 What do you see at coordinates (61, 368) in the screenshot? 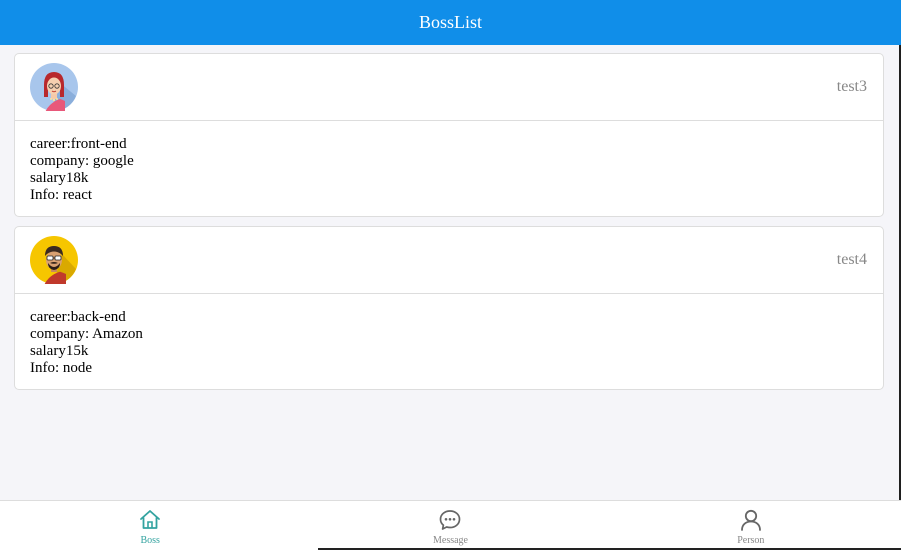
I see `info-text: Info: node` at bounding box center [61, 368].